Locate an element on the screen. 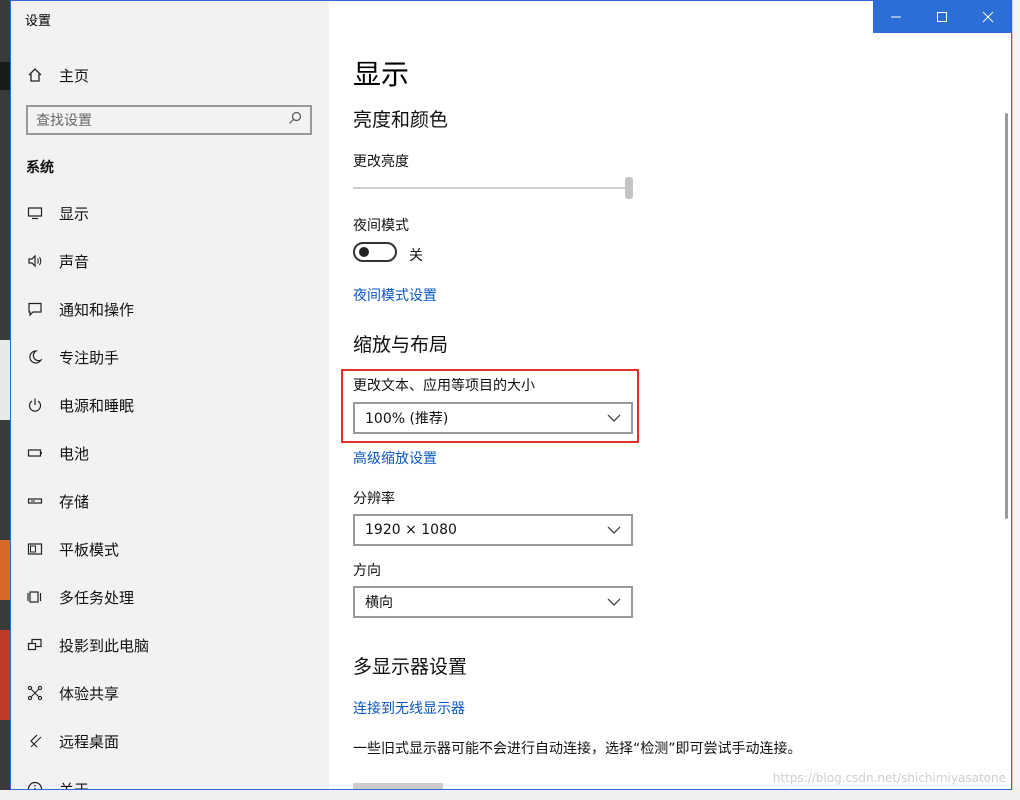  sidebar-item-label: 专注助手 is located at coordinates (89, 357).